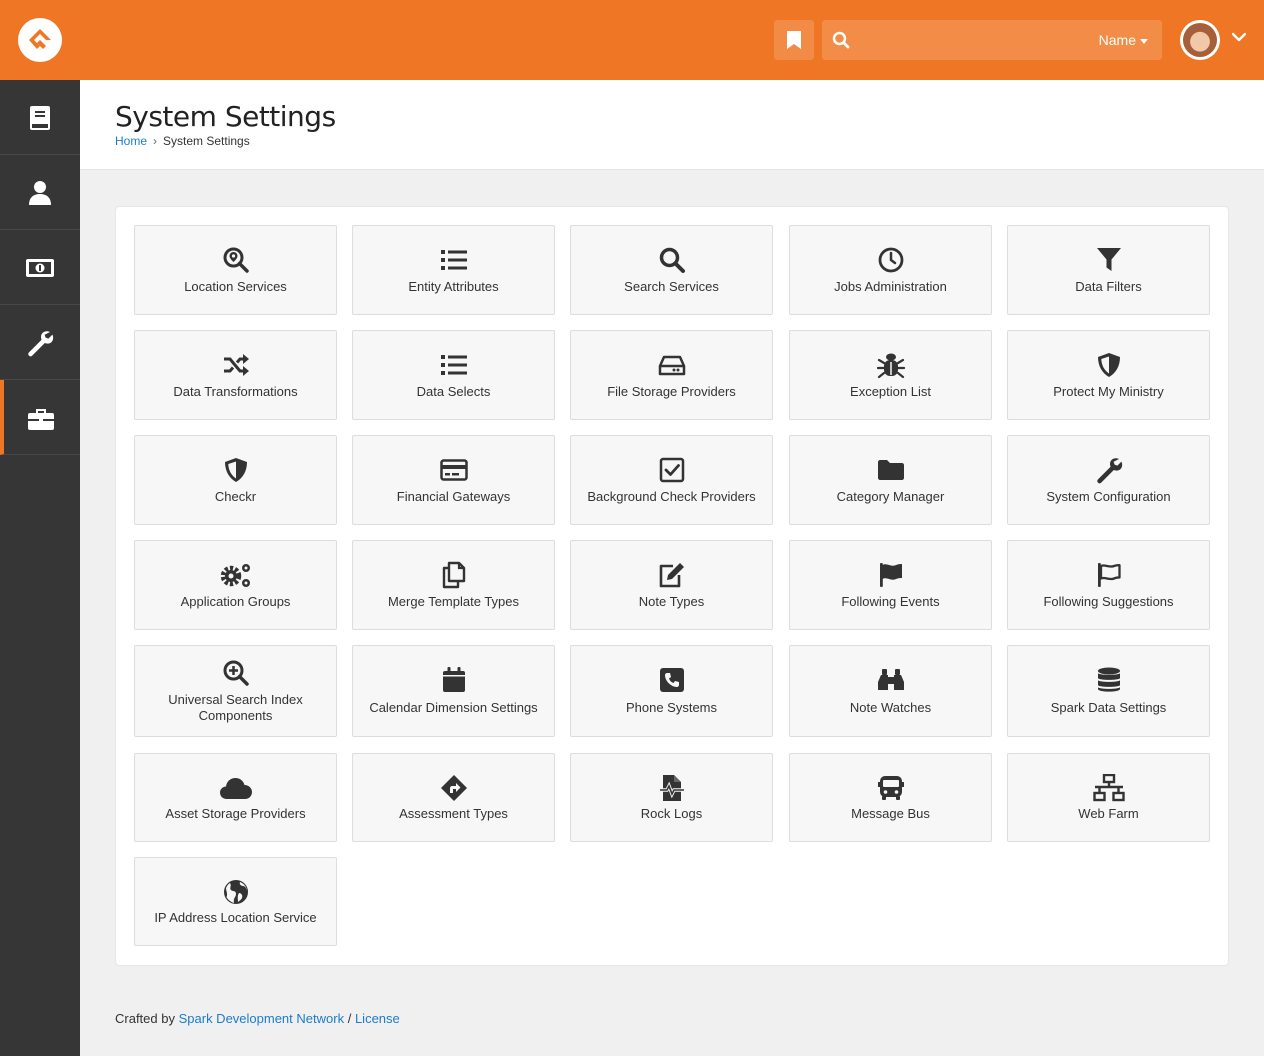 Image resolution: width=1264 pixels, height=1056 pixels. Describe the element at coordinates (453, 496) in the screenshot. I see `tile-label: Financial Gateways` at that location.